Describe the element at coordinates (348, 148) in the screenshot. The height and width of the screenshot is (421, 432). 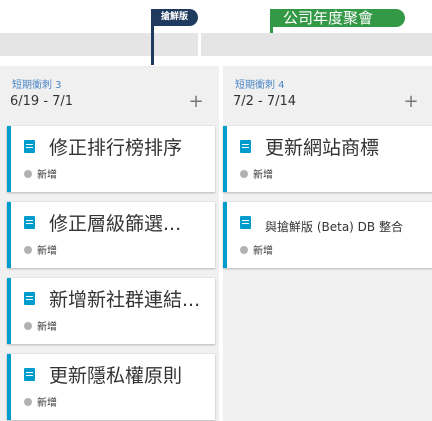
I see `card-title: 更新網站商標` at that location.